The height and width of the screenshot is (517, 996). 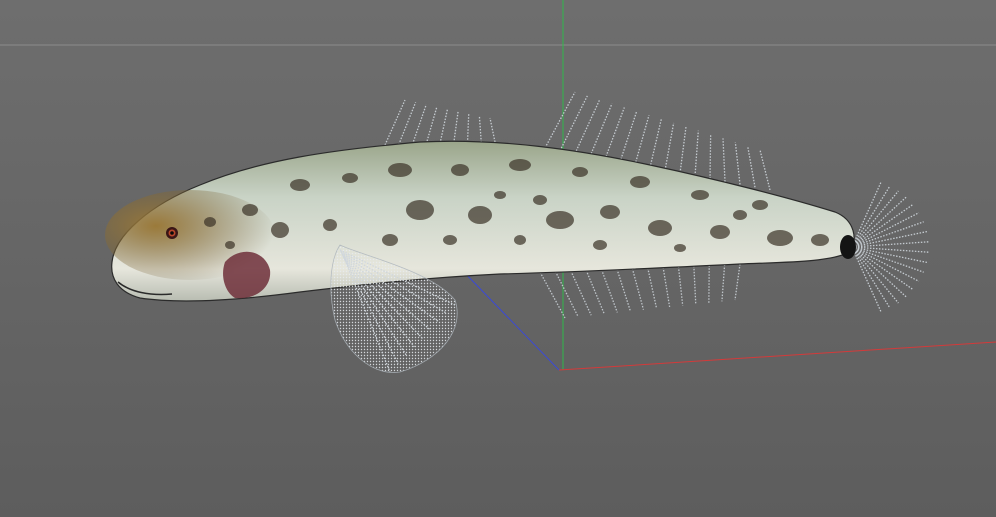 I want to click on tail-spot, so click(x=848, y=247).